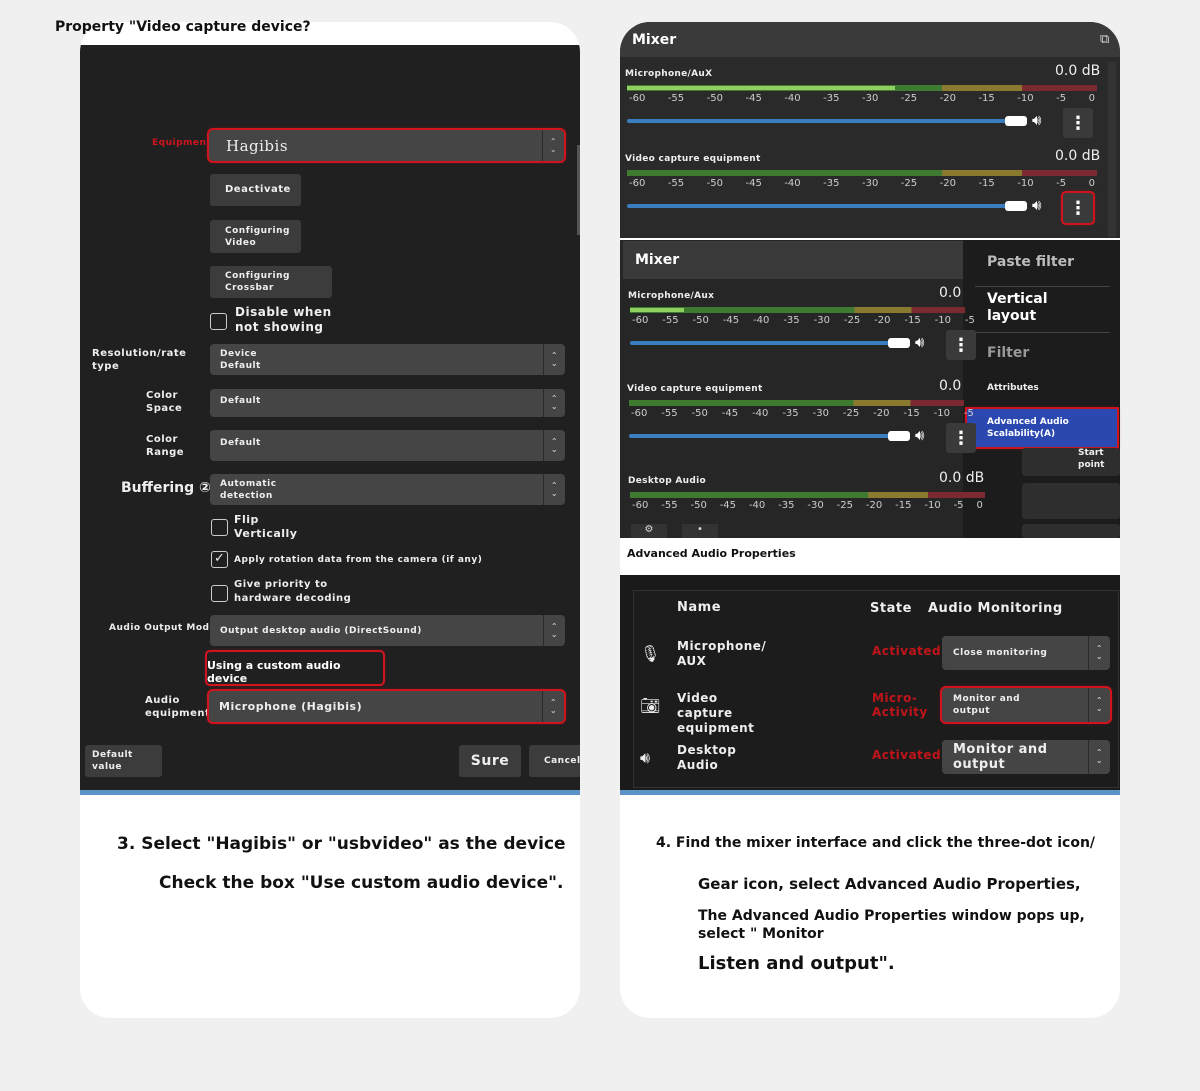  What do you see at coordinates (490, 761) in the screenshot?
I see `sure-button: Sure` at bounding box center [490, 761].